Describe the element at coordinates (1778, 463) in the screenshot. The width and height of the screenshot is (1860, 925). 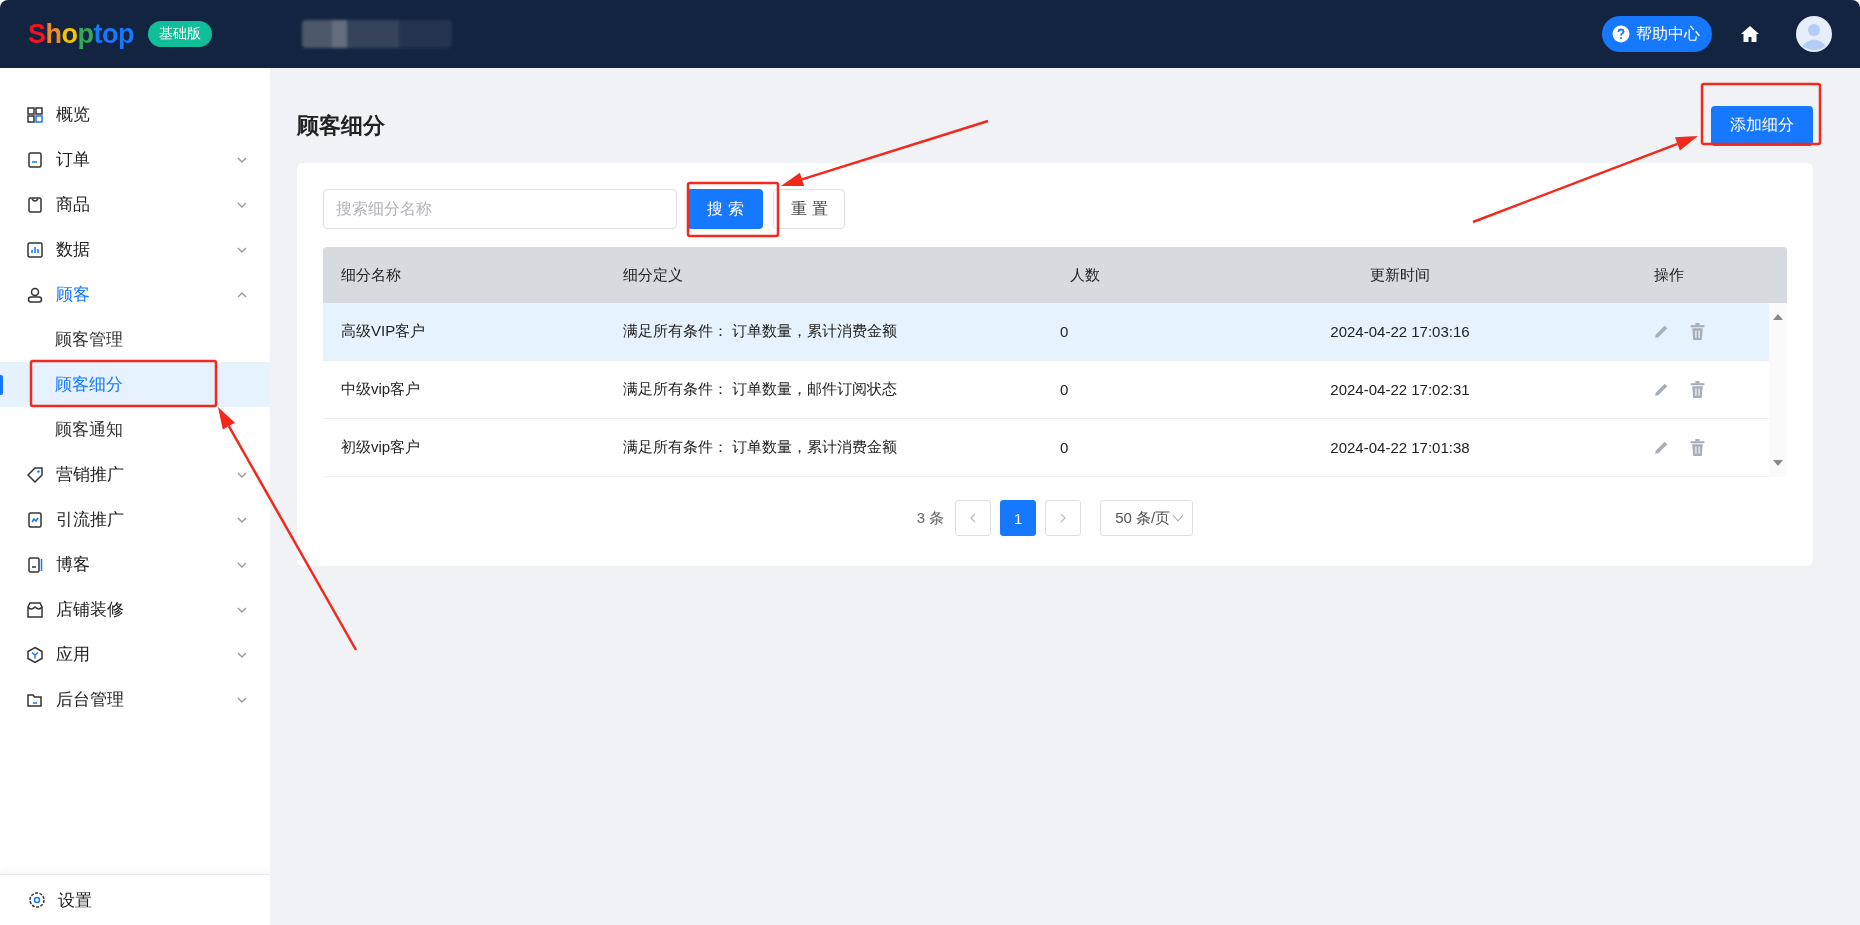
I see `scroll-down-icon` at that location.